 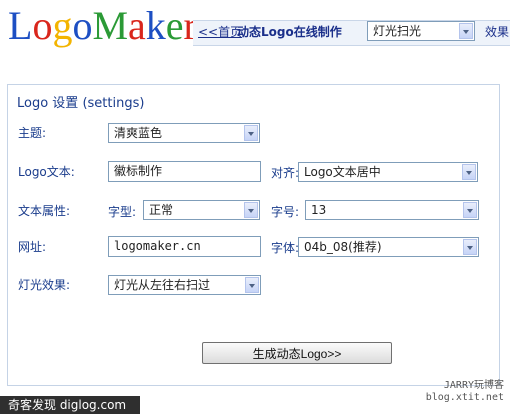 What do you see at coordinates (473, 385) in the screenshot?
I see `watermark-right-line1: JARRY玩博客` at bounding box center [473, 385].